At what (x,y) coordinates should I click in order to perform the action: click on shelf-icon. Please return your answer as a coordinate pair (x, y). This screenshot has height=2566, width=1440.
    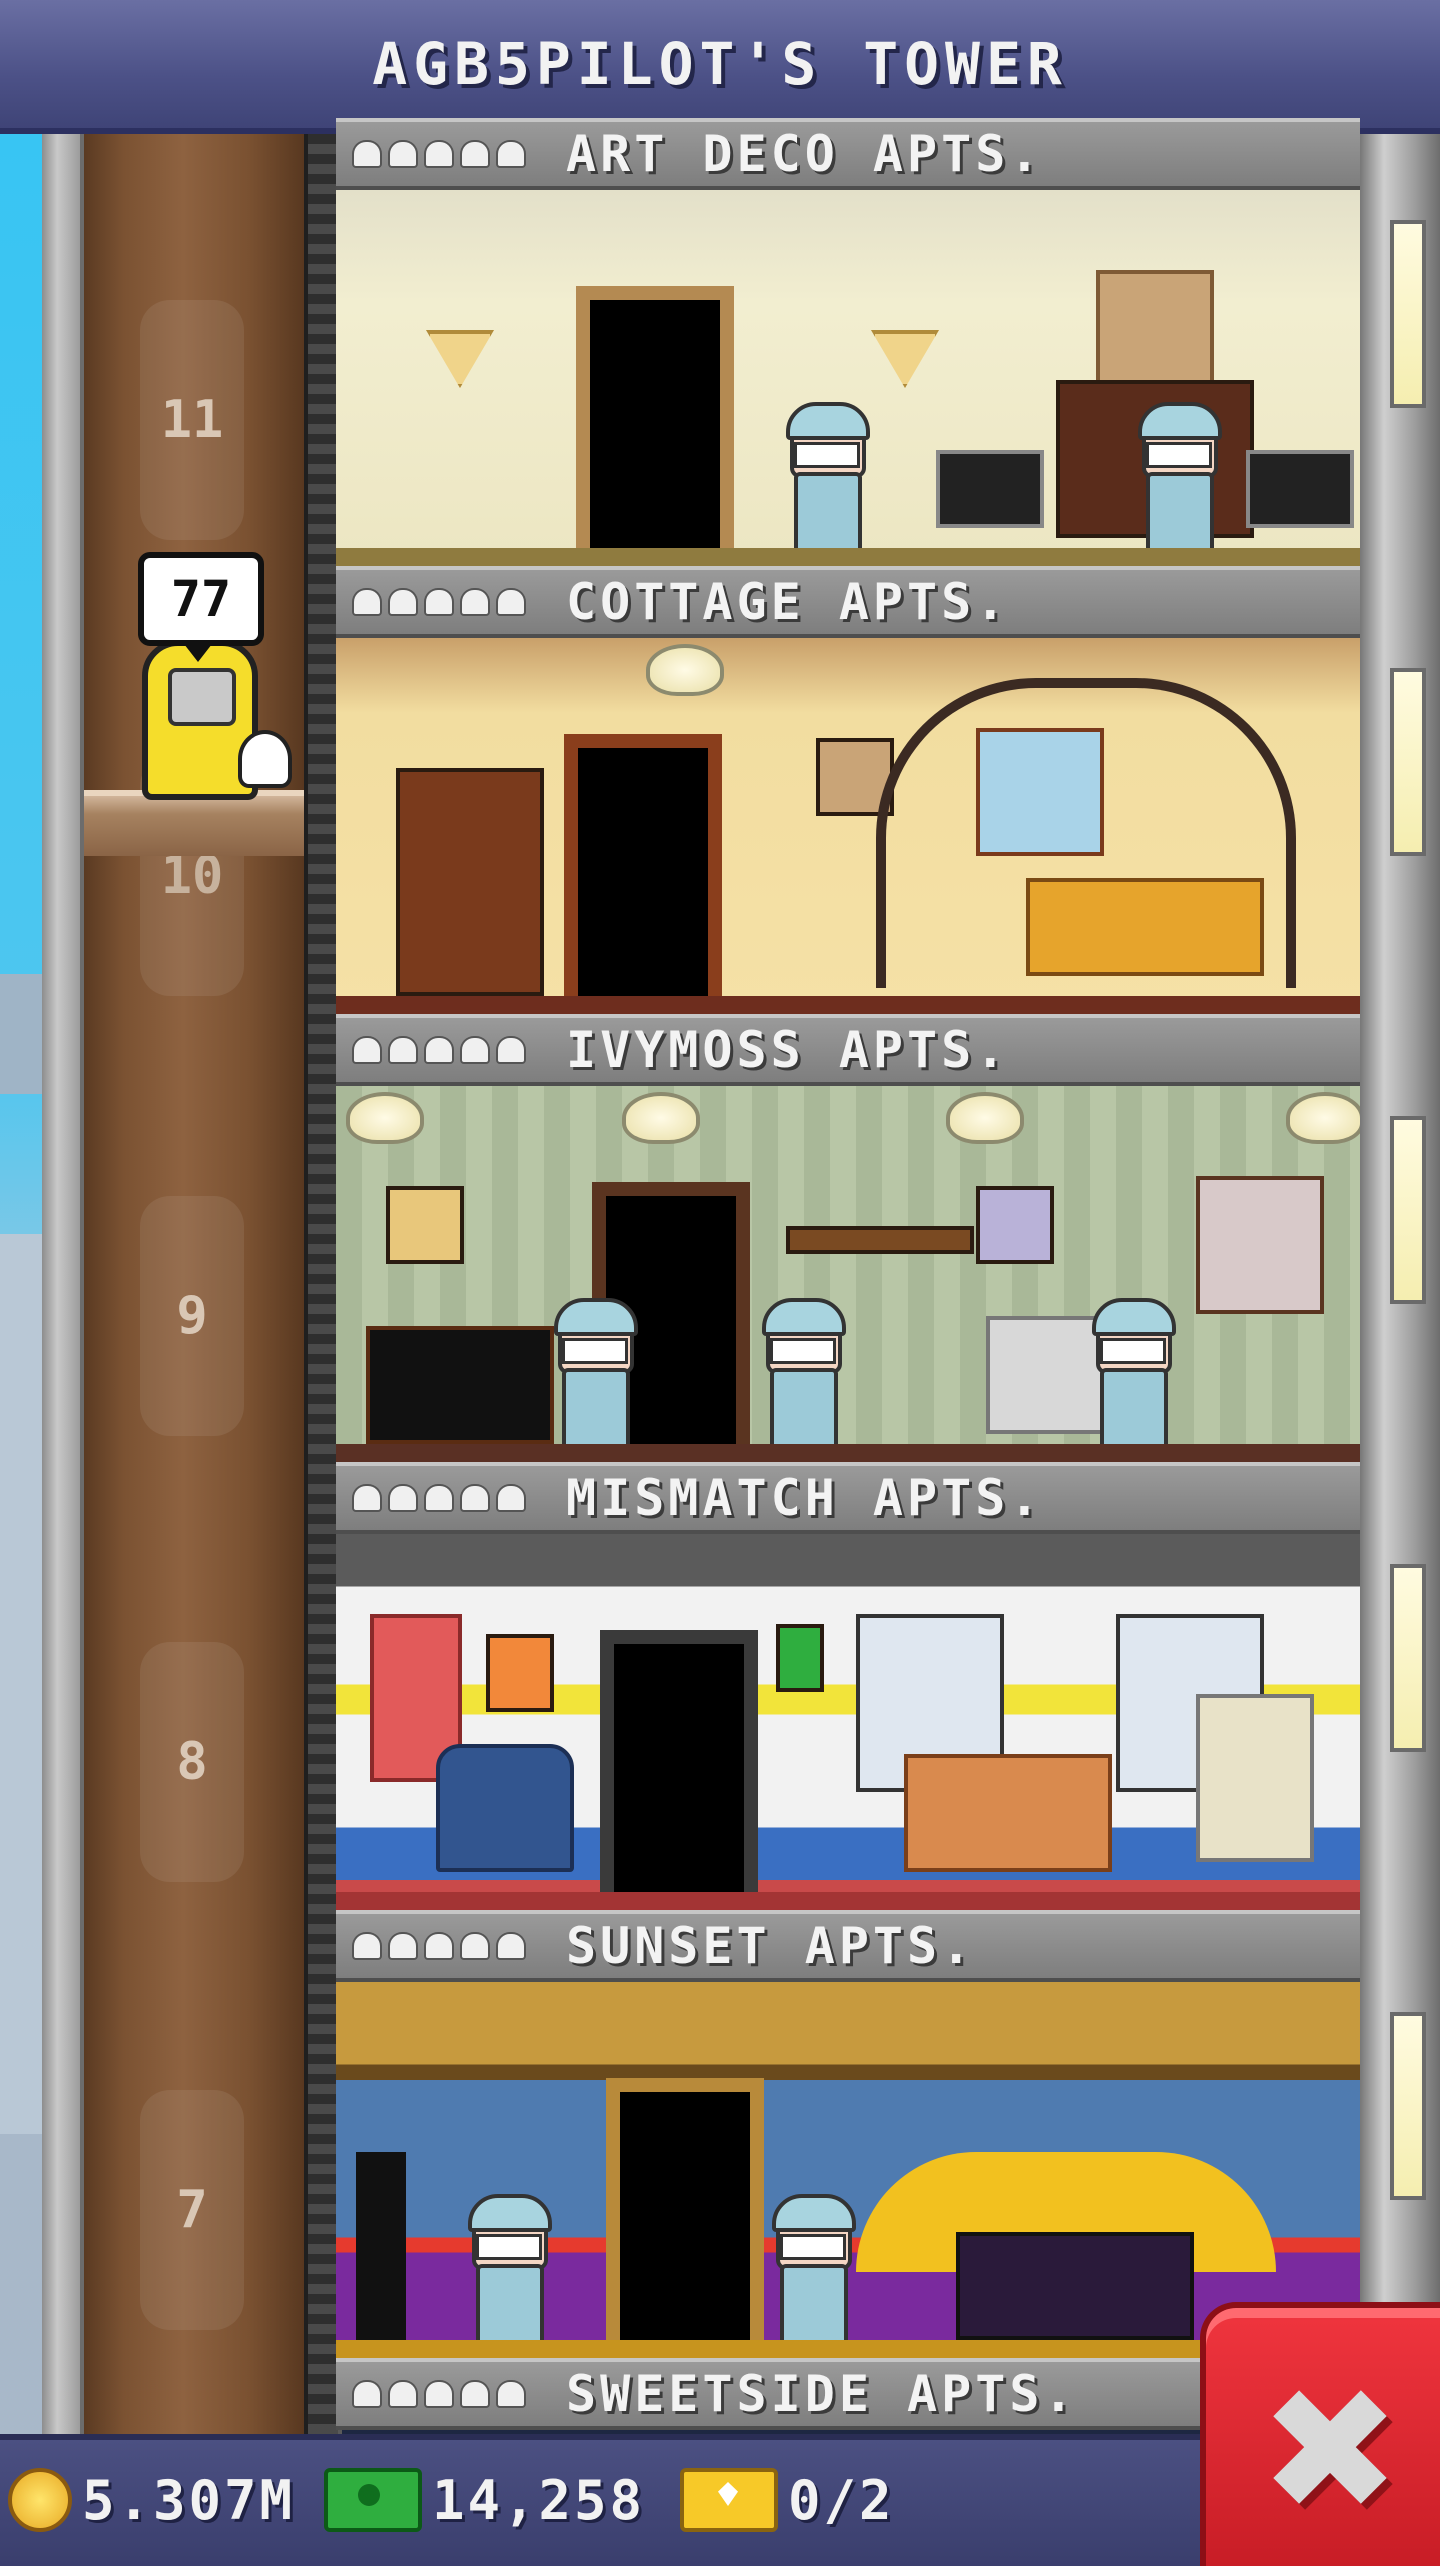
    Looking at the image, I should click on (880, 1240).